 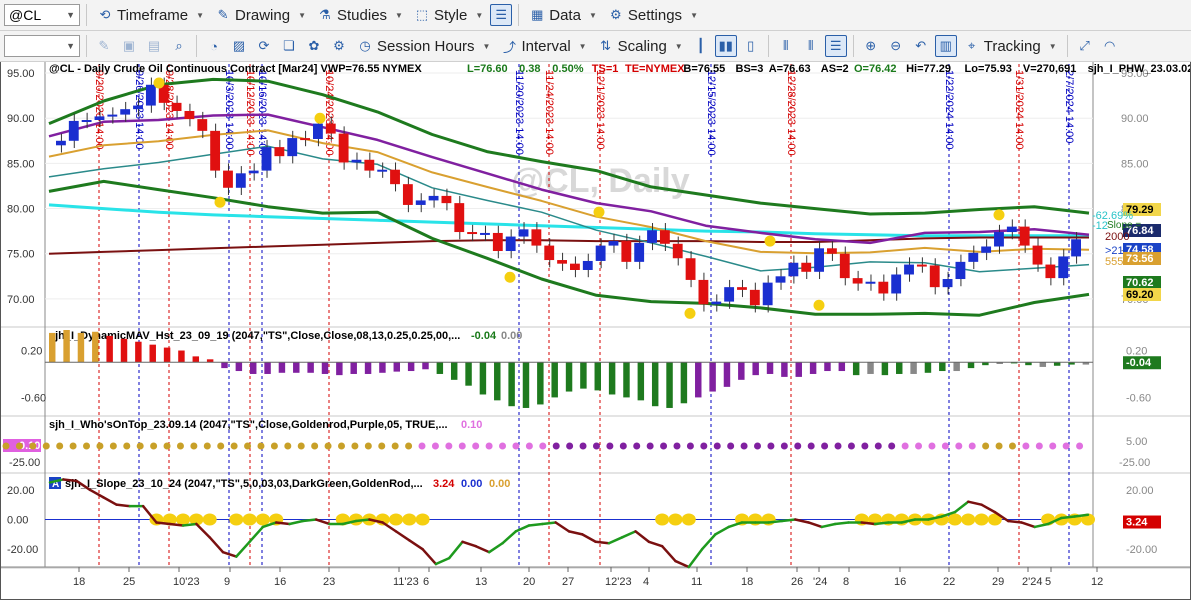 What do you see at coordinates (154, 46) in the screenshot?
I see `grid-icon: ▤` at bounding box center [154, 46].